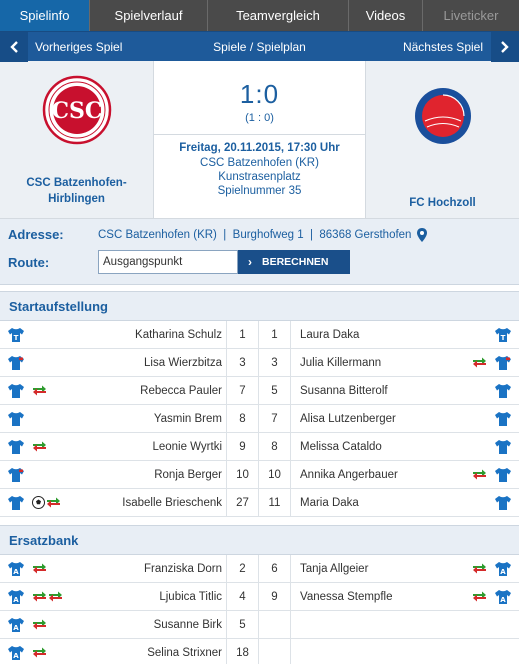  What do you see at coordinates (368, 474) in the screenshot?
I see `away-player-name: Annika Angerbauer` at bounding box center [368, 474].